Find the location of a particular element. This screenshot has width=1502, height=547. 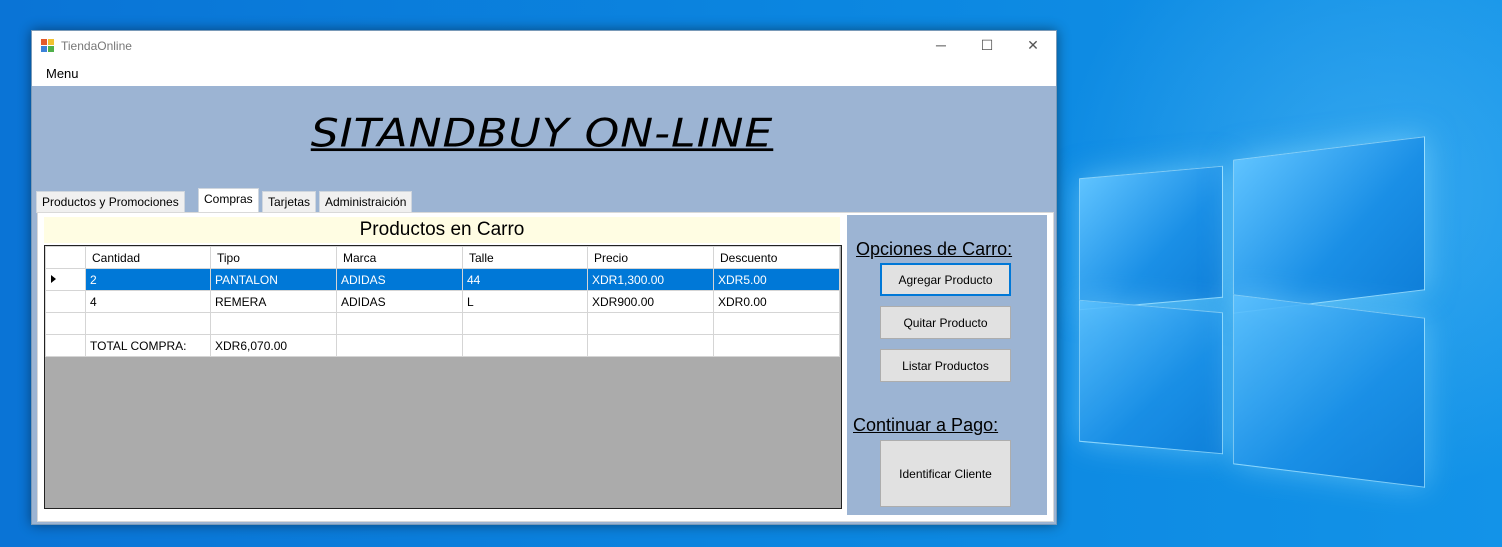

table-row: 4 REMERA ADIDAS L XDR900.00 XDR0.00 is located at coordinates (442, 301).